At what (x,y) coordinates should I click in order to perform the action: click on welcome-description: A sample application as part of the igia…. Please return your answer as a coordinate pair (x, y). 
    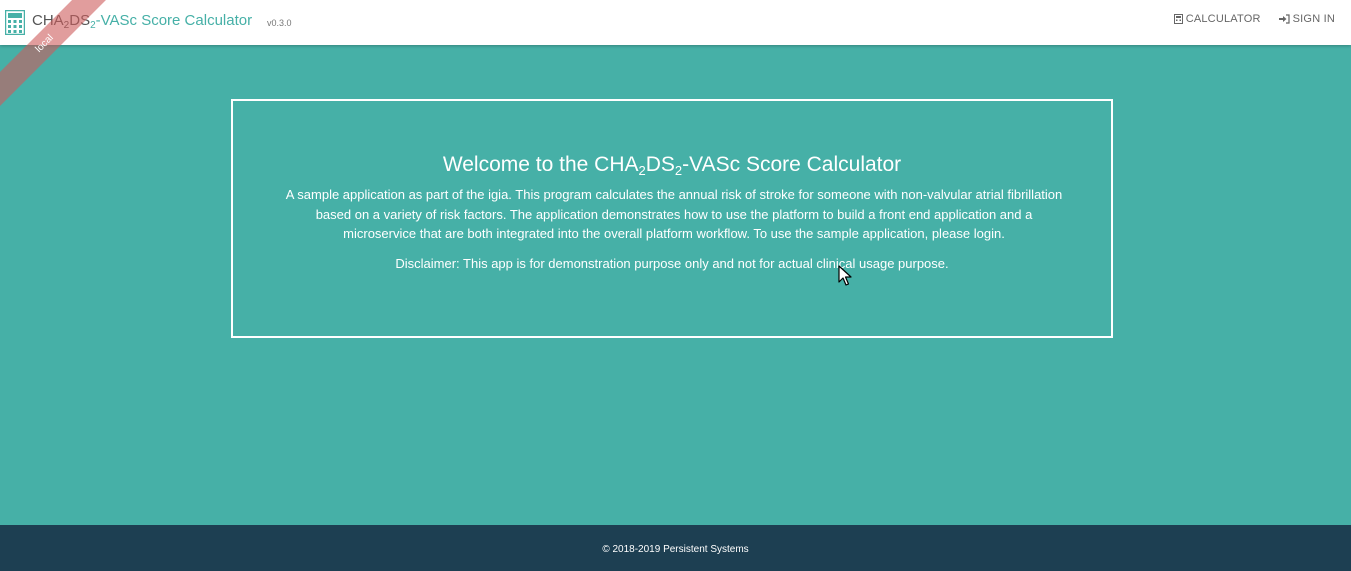
    Looking at the image, I should click on (674, 214).